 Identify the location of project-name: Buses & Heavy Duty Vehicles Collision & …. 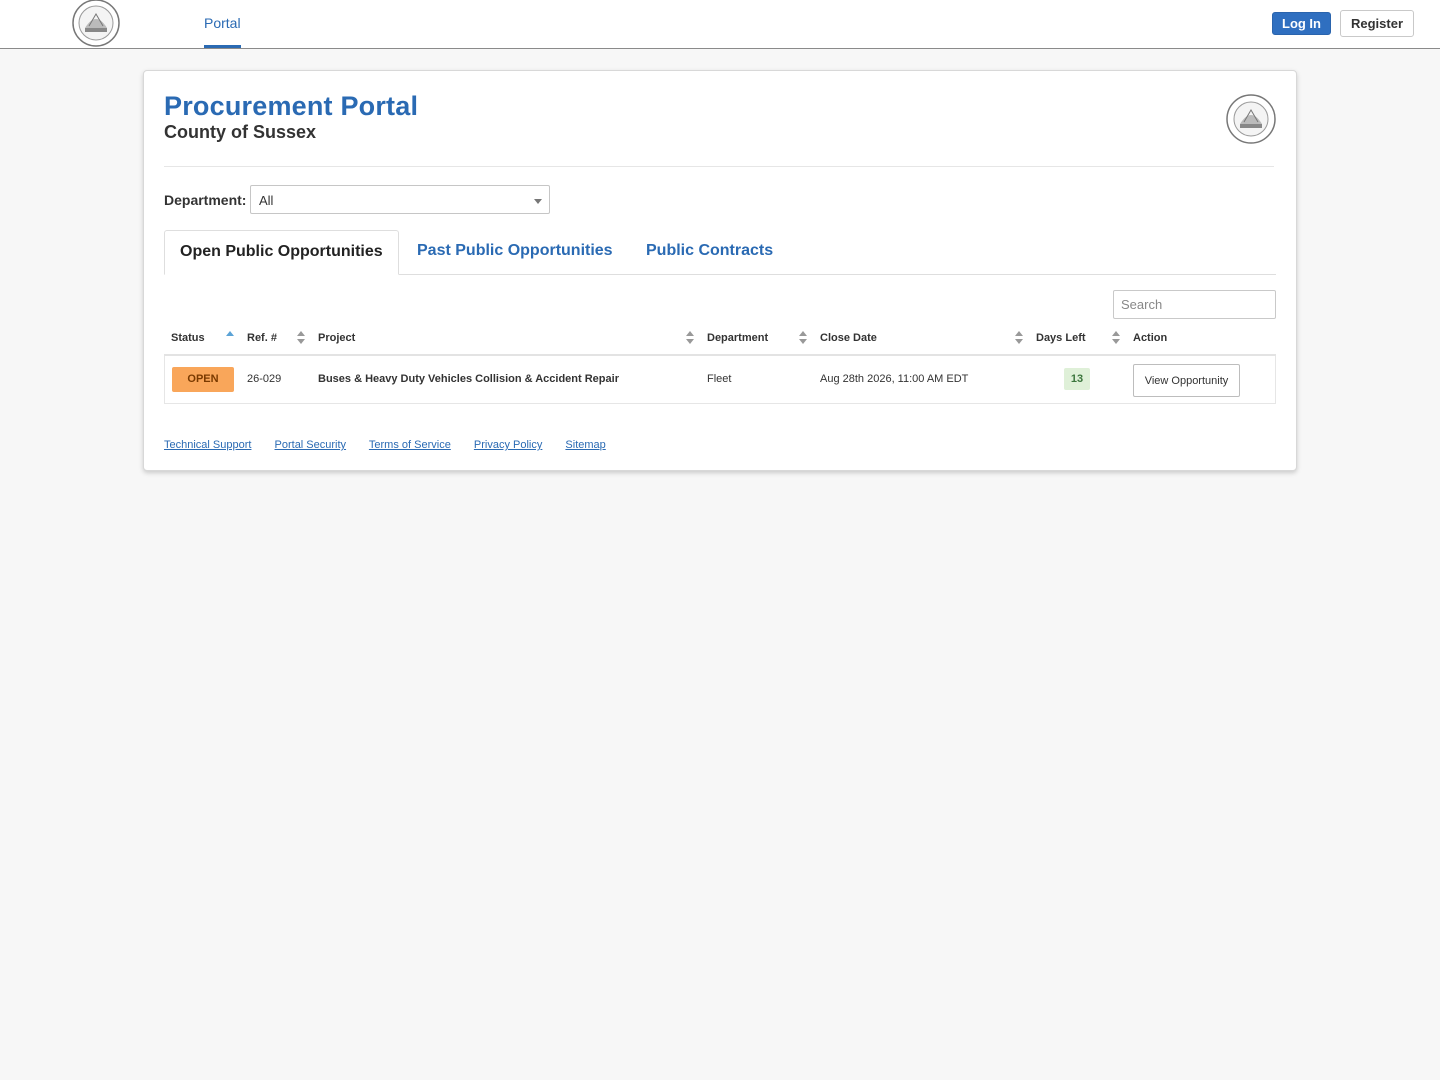
(468, 379).